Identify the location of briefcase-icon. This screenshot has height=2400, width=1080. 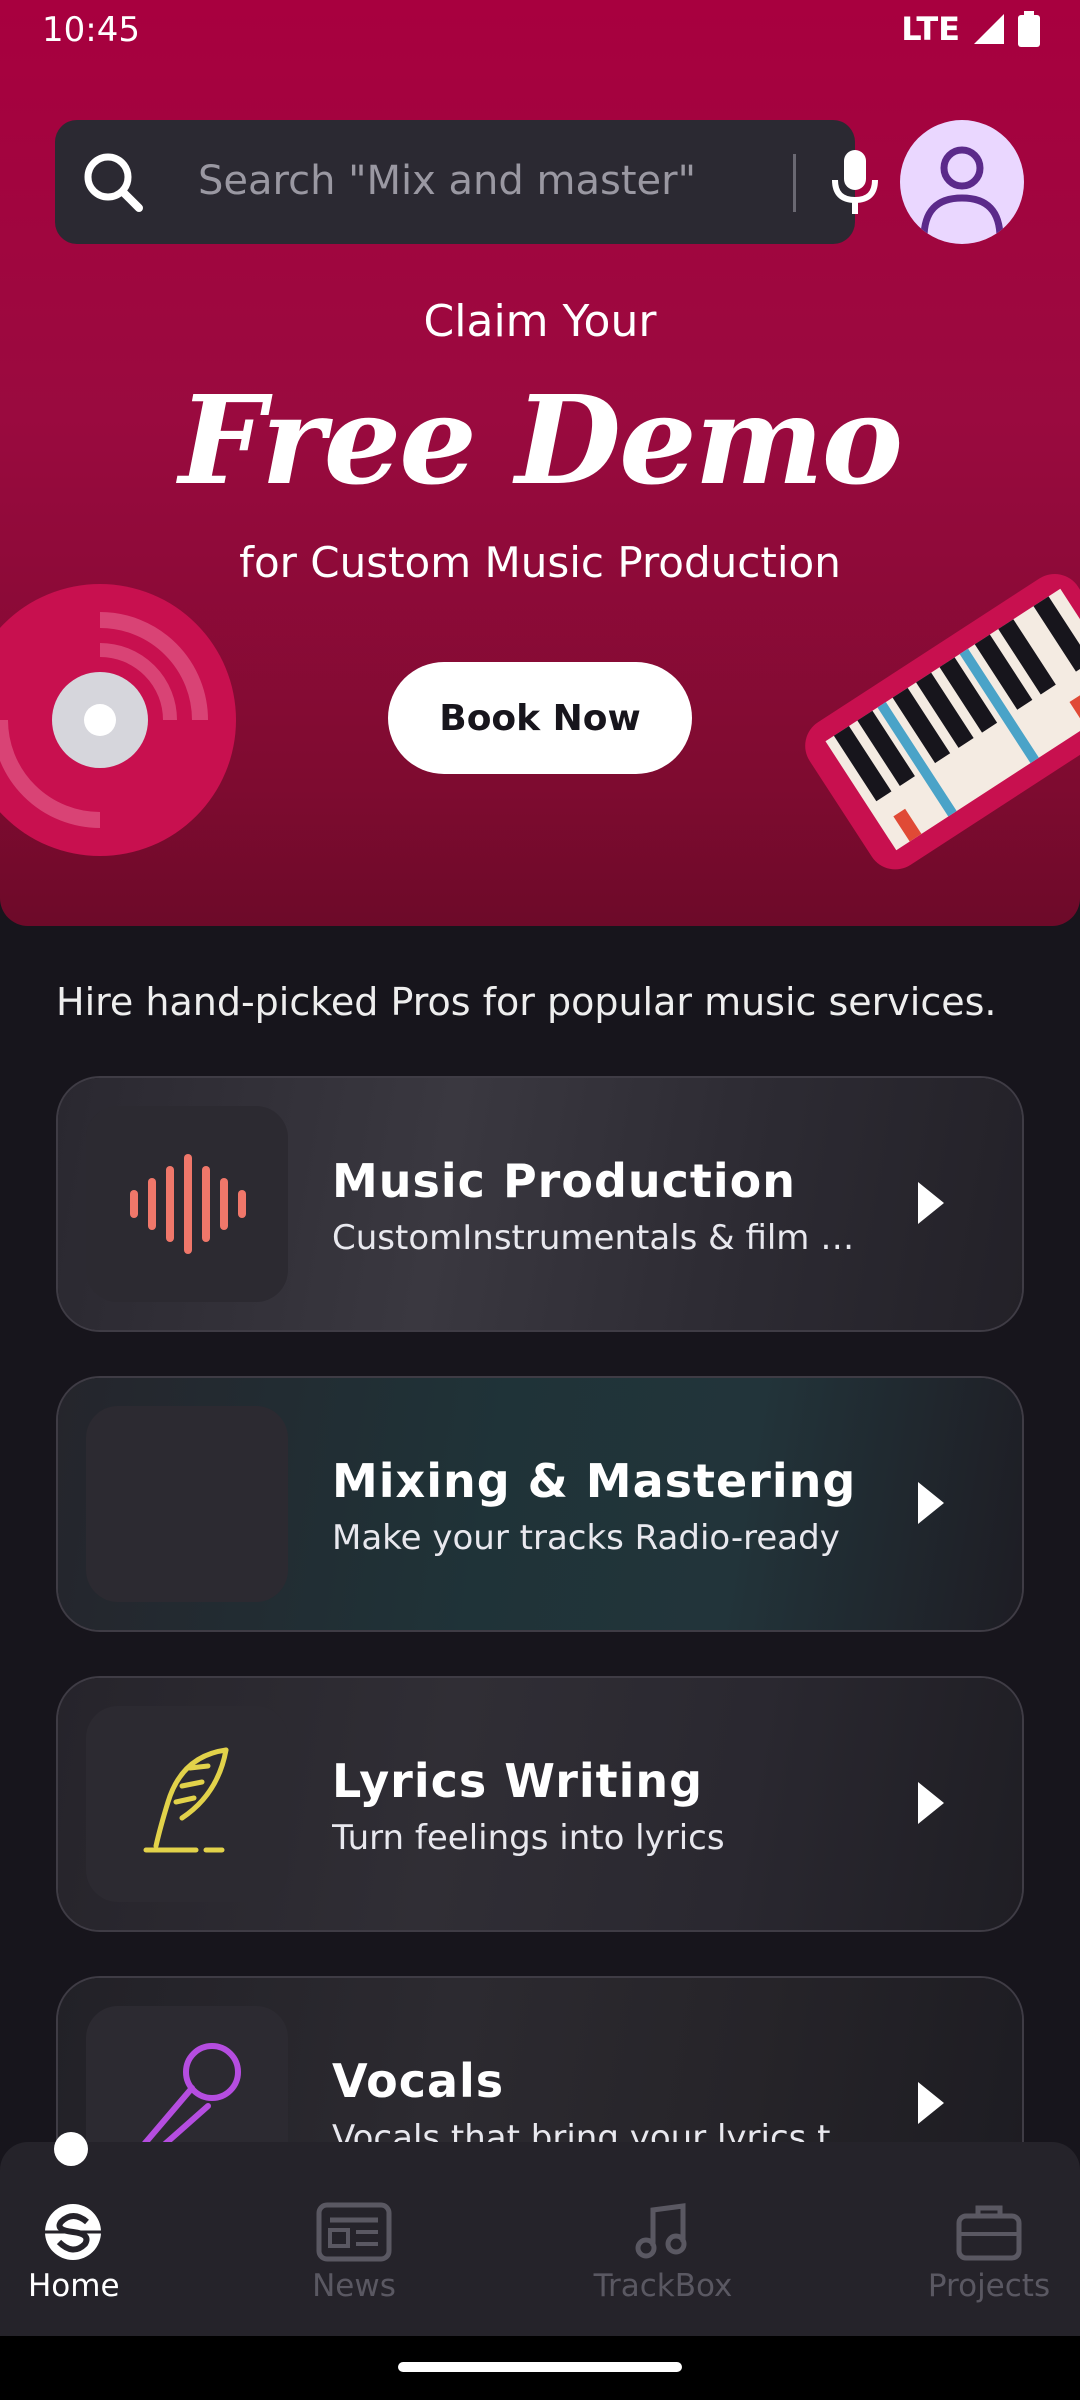
(989, 2233).